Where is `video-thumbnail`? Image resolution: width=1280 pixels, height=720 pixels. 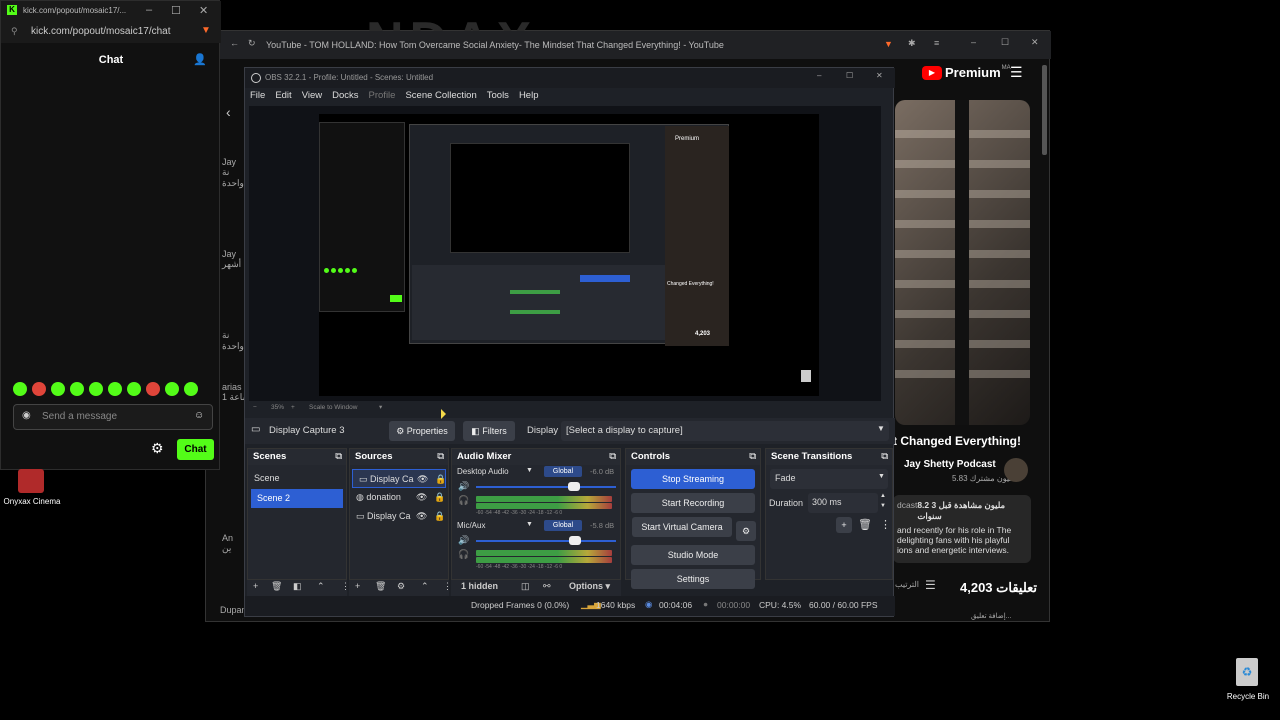
video-thumbnail is located at coordinates (962, 262).